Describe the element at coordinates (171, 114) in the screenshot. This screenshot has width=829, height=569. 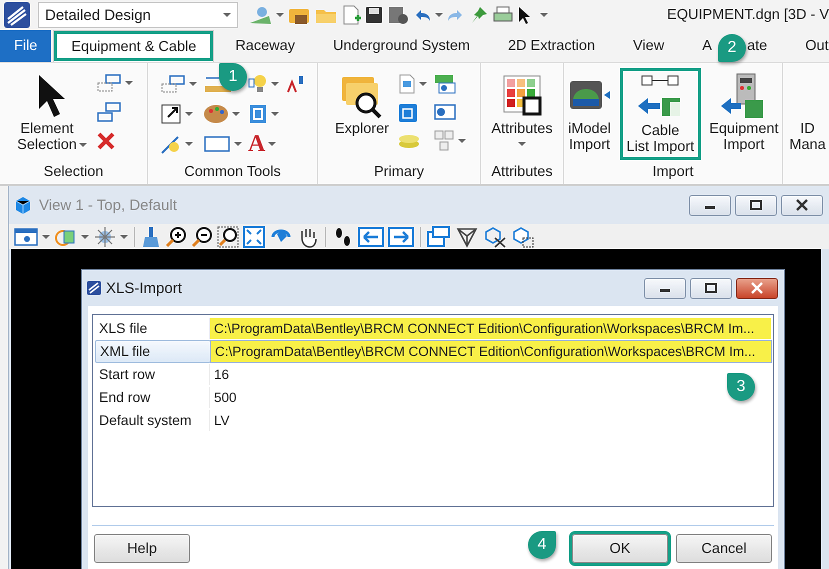
I see `move-icon` at that location.